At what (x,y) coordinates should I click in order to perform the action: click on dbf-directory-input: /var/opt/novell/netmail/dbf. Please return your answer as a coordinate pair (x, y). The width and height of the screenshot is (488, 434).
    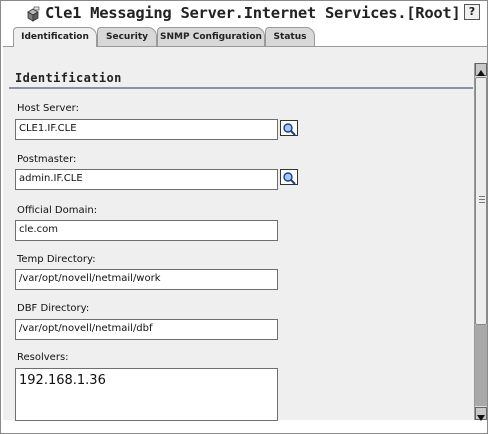
    Looking at the image, I should click on (146, 329).